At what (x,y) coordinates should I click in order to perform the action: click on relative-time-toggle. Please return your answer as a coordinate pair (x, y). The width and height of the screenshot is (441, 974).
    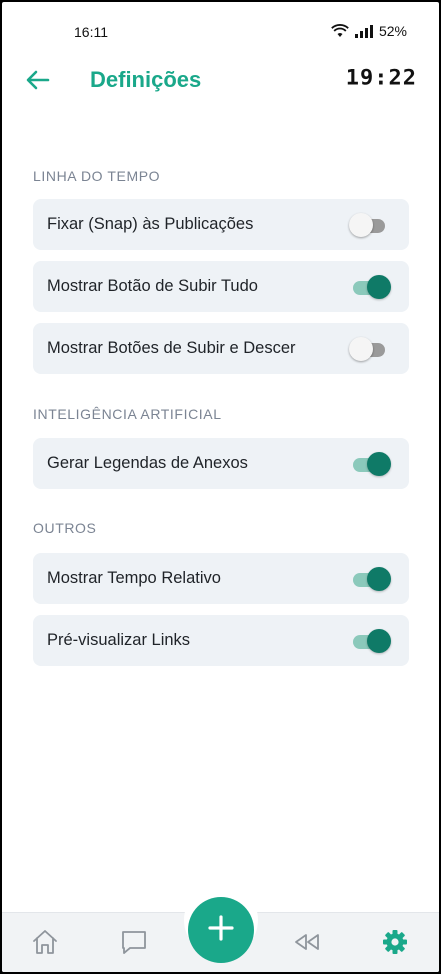
    Looking at the image, I should click on (371, 578).